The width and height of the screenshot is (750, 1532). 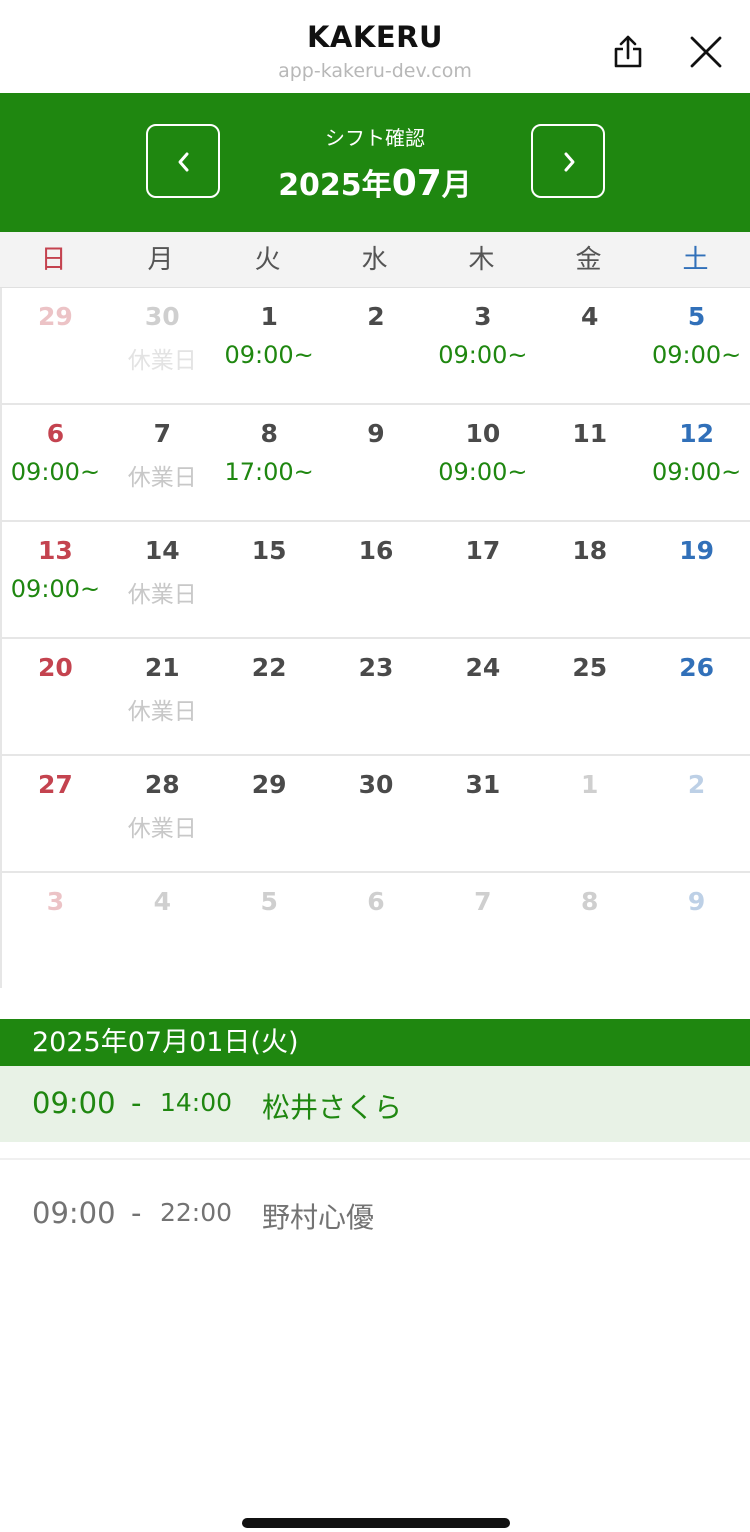 I want to click on next-month-button, so click(x=568, y=161).